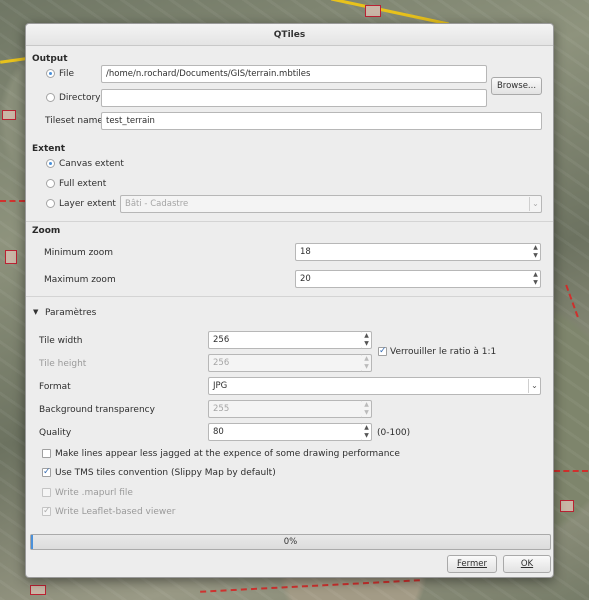 Image resolution: width=589 pixels, height=600 pixels. What do you see at coordinates (46, 453) in the screenshot?
I see `antialias-checkbox` at bounding box center [46, 453].